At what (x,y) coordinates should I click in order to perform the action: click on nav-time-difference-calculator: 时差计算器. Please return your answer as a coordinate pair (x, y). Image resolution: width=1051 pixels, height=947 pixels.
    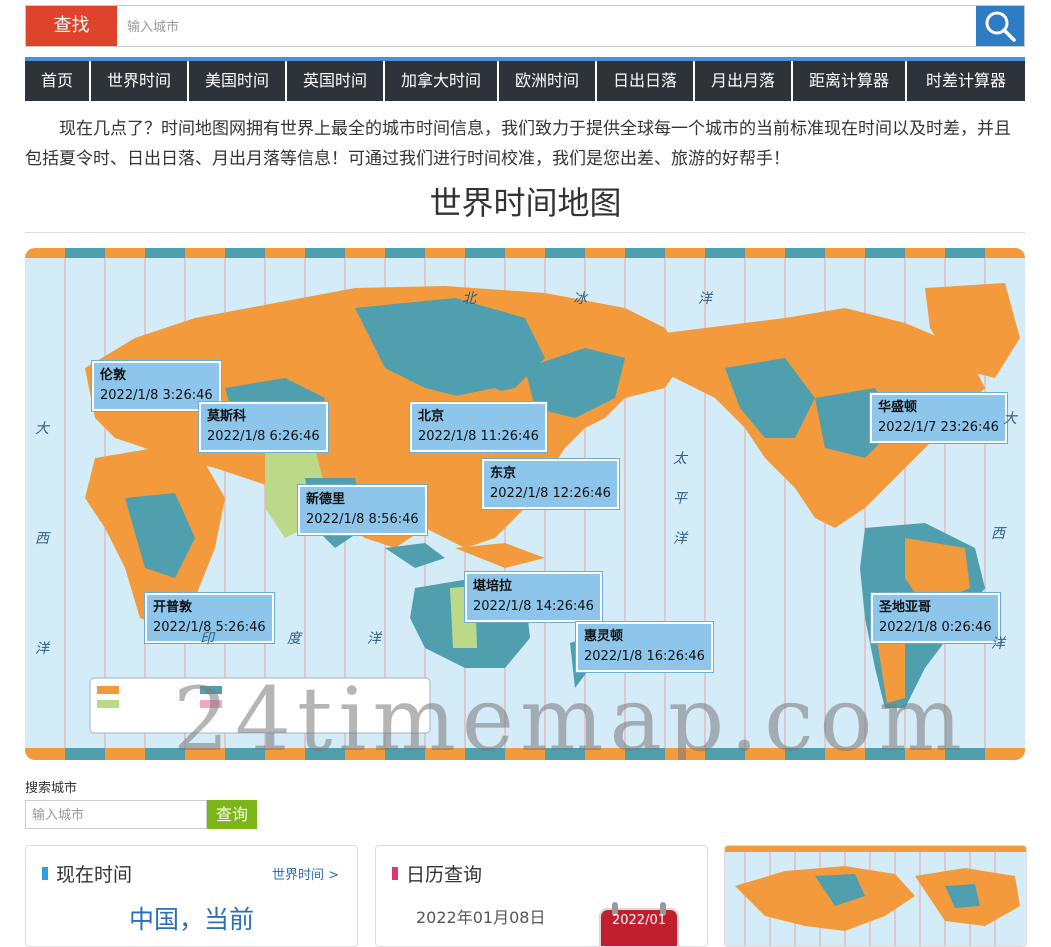
    Looking at the image, I should click on (966, 81).